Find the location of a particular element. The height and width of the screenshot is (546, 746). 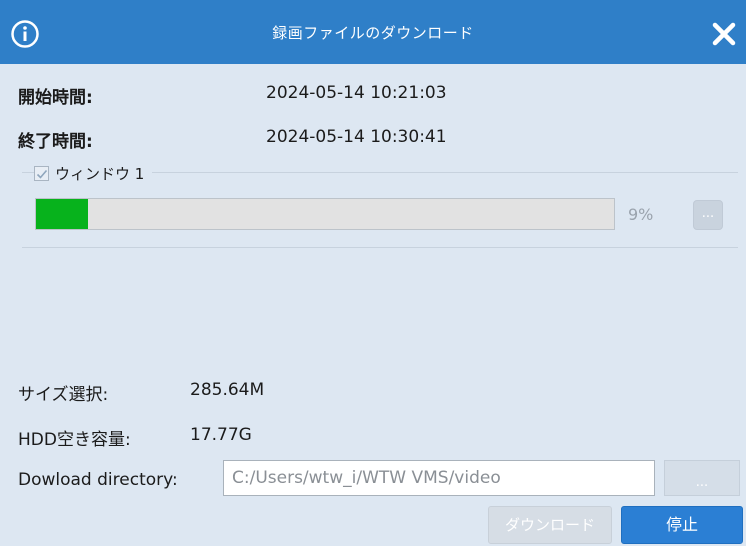

progress-percent: 9% is located at coordinates (641, 214).